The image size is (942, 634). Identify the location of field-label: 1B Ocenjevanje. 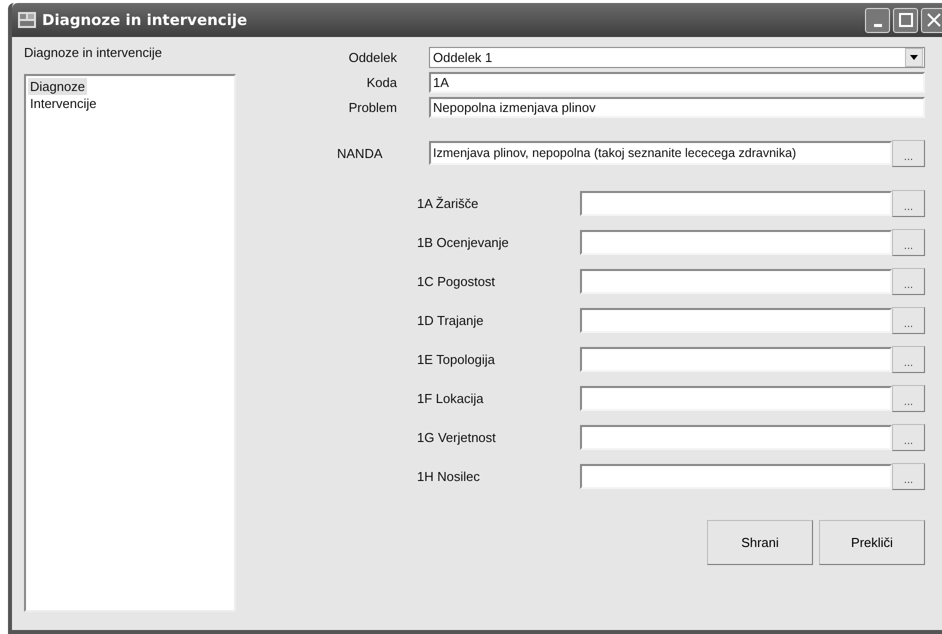
(463, 242).